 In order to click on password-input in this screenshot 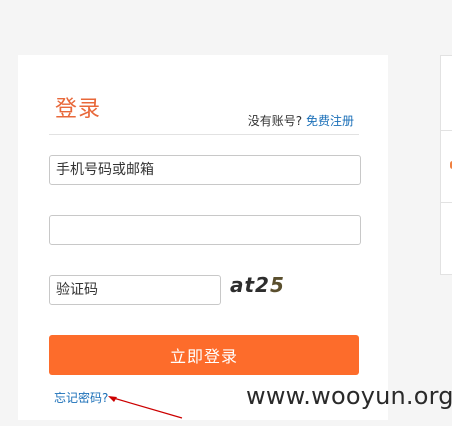, I will do `click(205, 230)`.